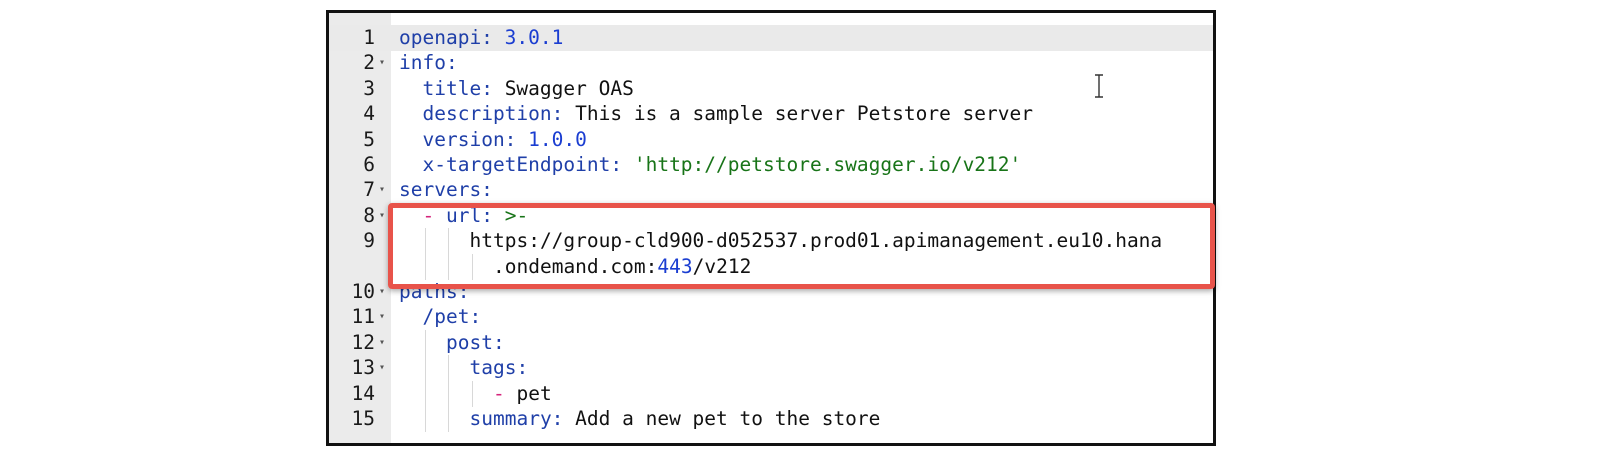  Describe the element at coordinates (493, 114) in the screenshot. I see `token-key: description:` at that location.